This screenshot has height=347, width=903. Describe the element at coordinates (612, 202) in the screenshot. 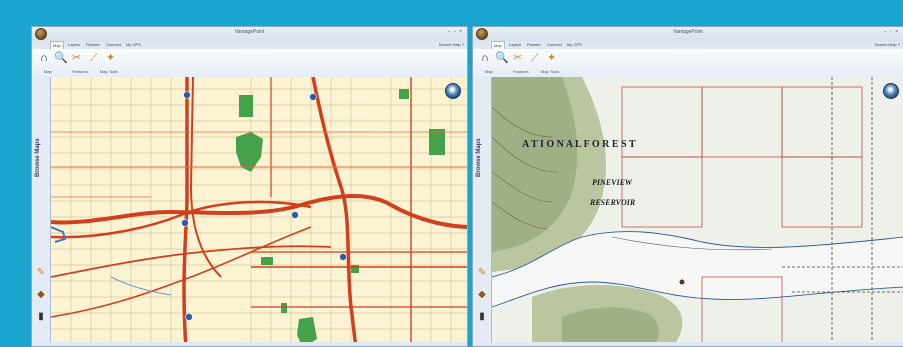

I see `reservoir-label-2: RESERVOIR` at that location.